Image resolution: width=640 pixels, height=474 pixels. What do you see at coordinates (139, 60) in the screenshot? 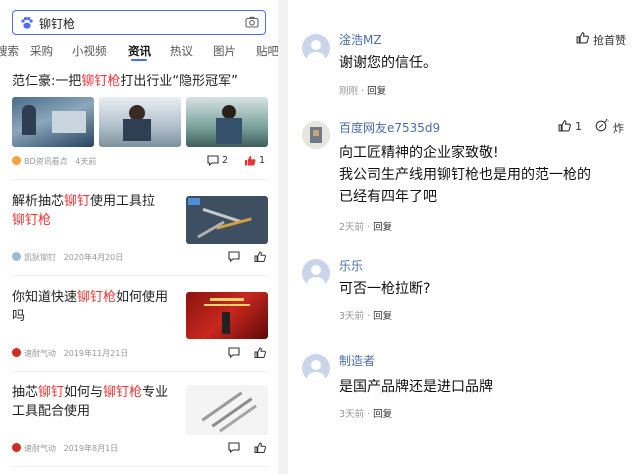
I see `active-tab-indicator` at bounding box center [139, 60].